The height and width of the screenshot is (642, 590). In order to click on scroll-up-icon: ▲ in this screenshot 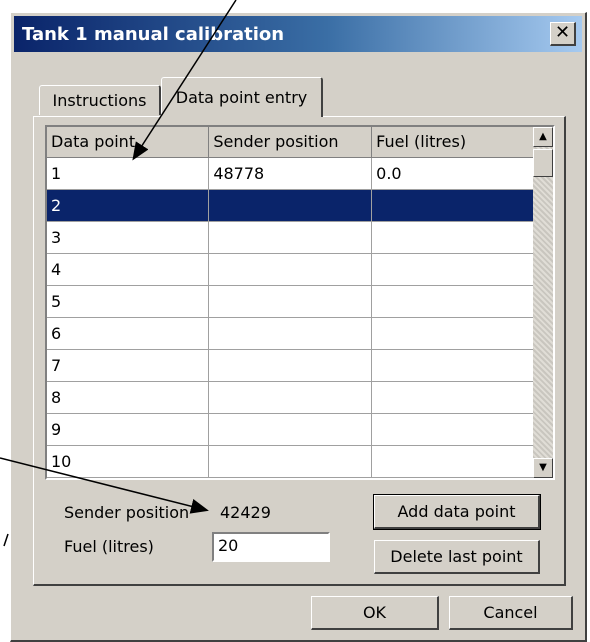, I will do `click(543, 137)`.